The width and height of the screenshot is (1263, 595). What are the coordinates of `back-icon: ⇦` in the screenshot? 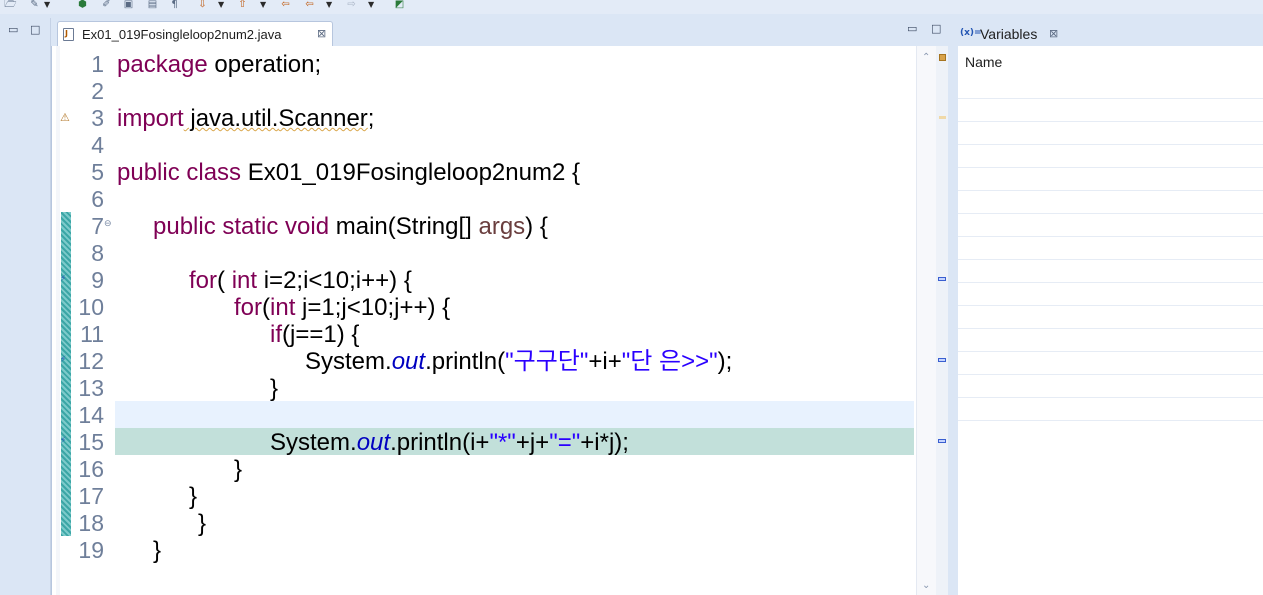 It's located at (285, 6).